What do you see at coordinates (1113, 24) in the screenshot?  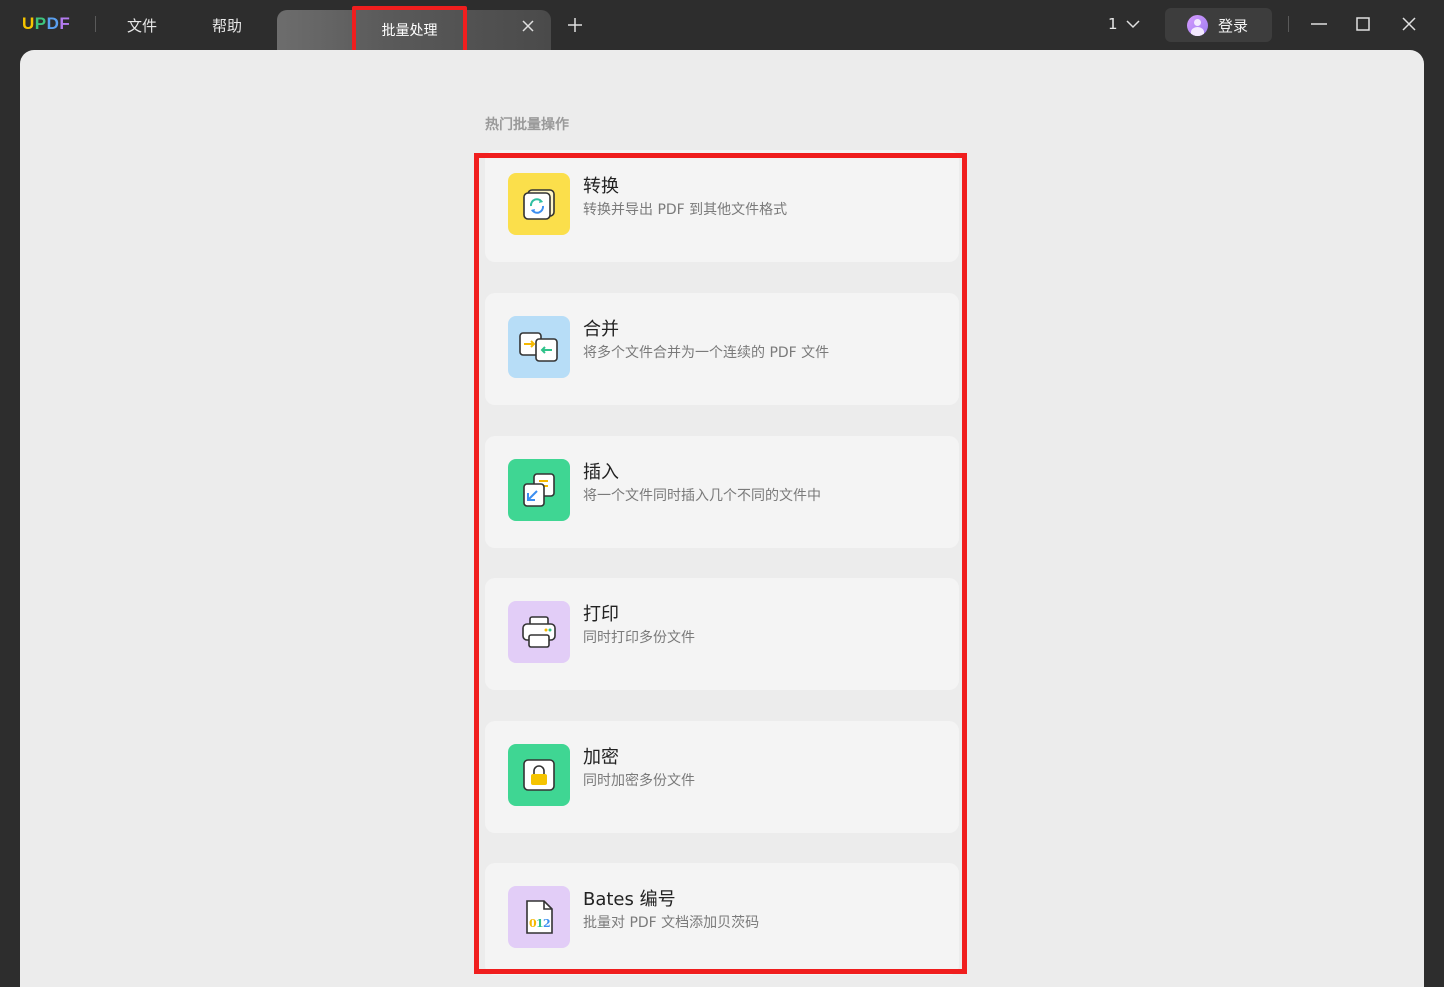 I see `page-number: 1` at bounding box center [1113, 24].